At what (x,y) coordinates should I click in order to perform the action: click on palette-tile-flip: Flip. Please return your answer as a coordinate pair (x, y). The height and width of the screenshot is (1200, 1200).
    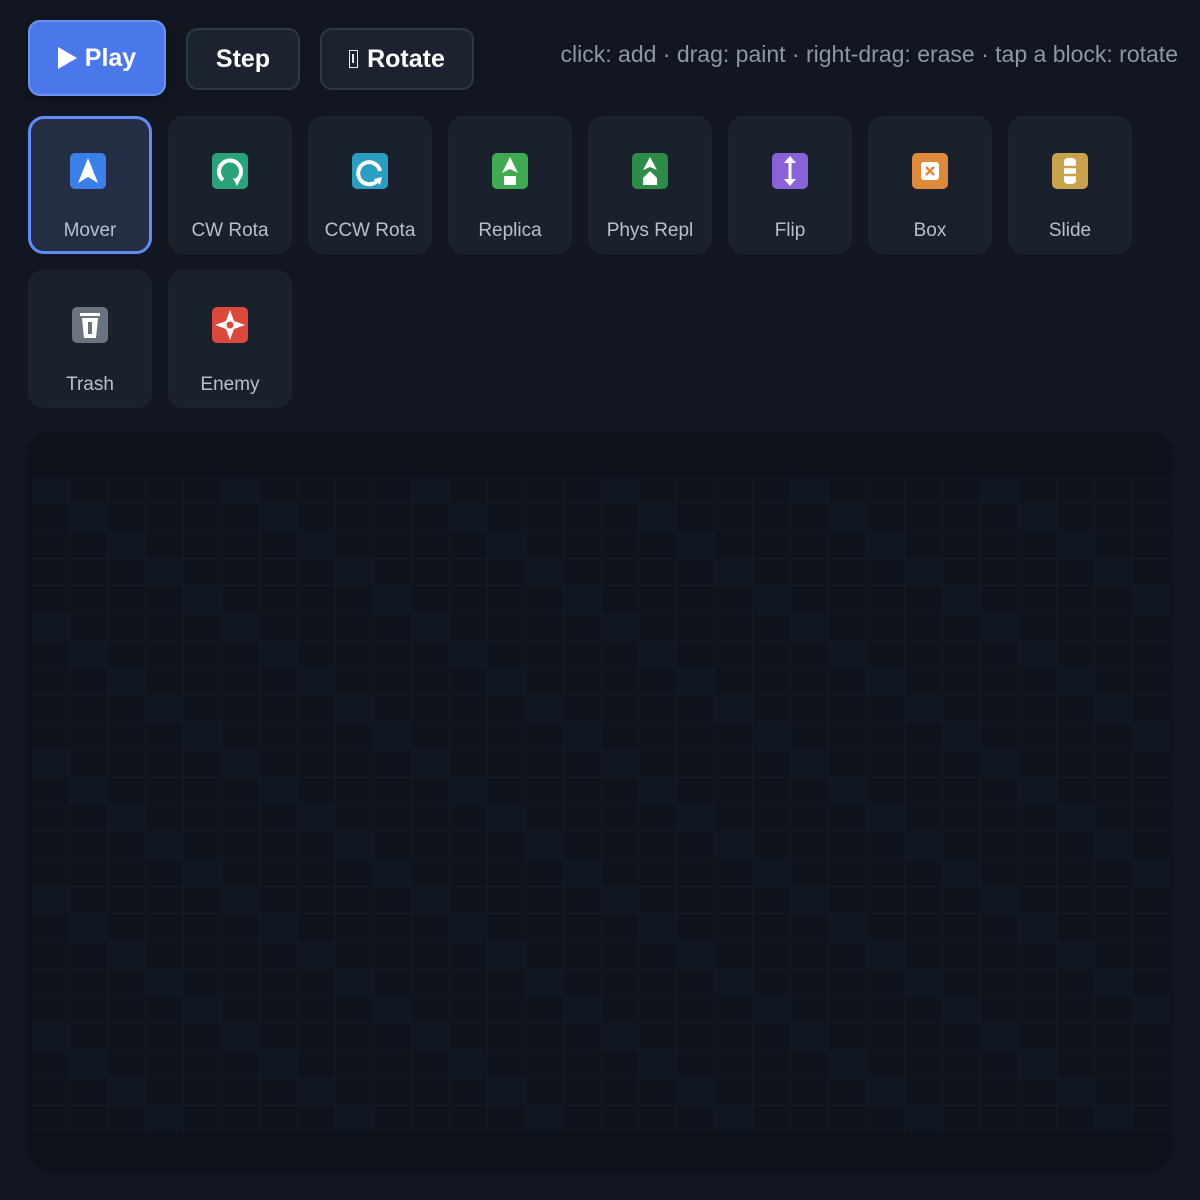
    Looking at the image, I should click on (790, 185).